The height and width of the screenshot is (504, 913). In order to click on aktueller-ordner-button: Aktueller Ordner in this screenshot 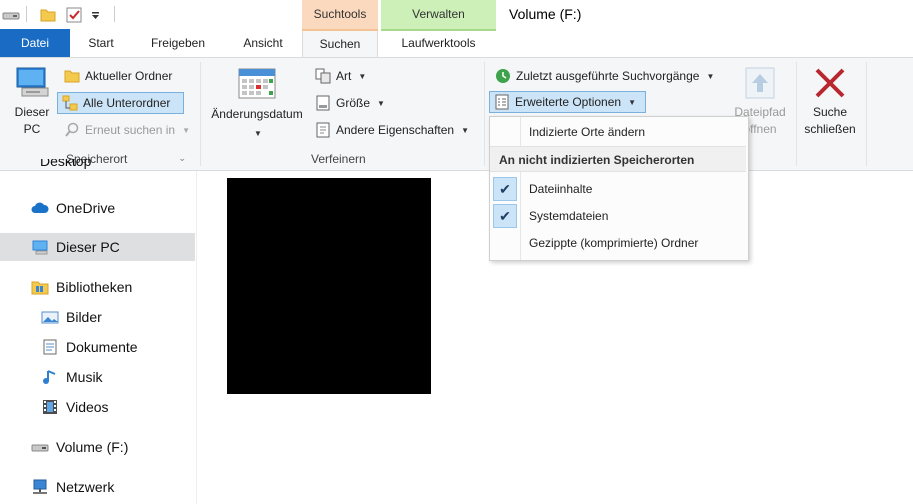, I will do `click(118, 76)`.